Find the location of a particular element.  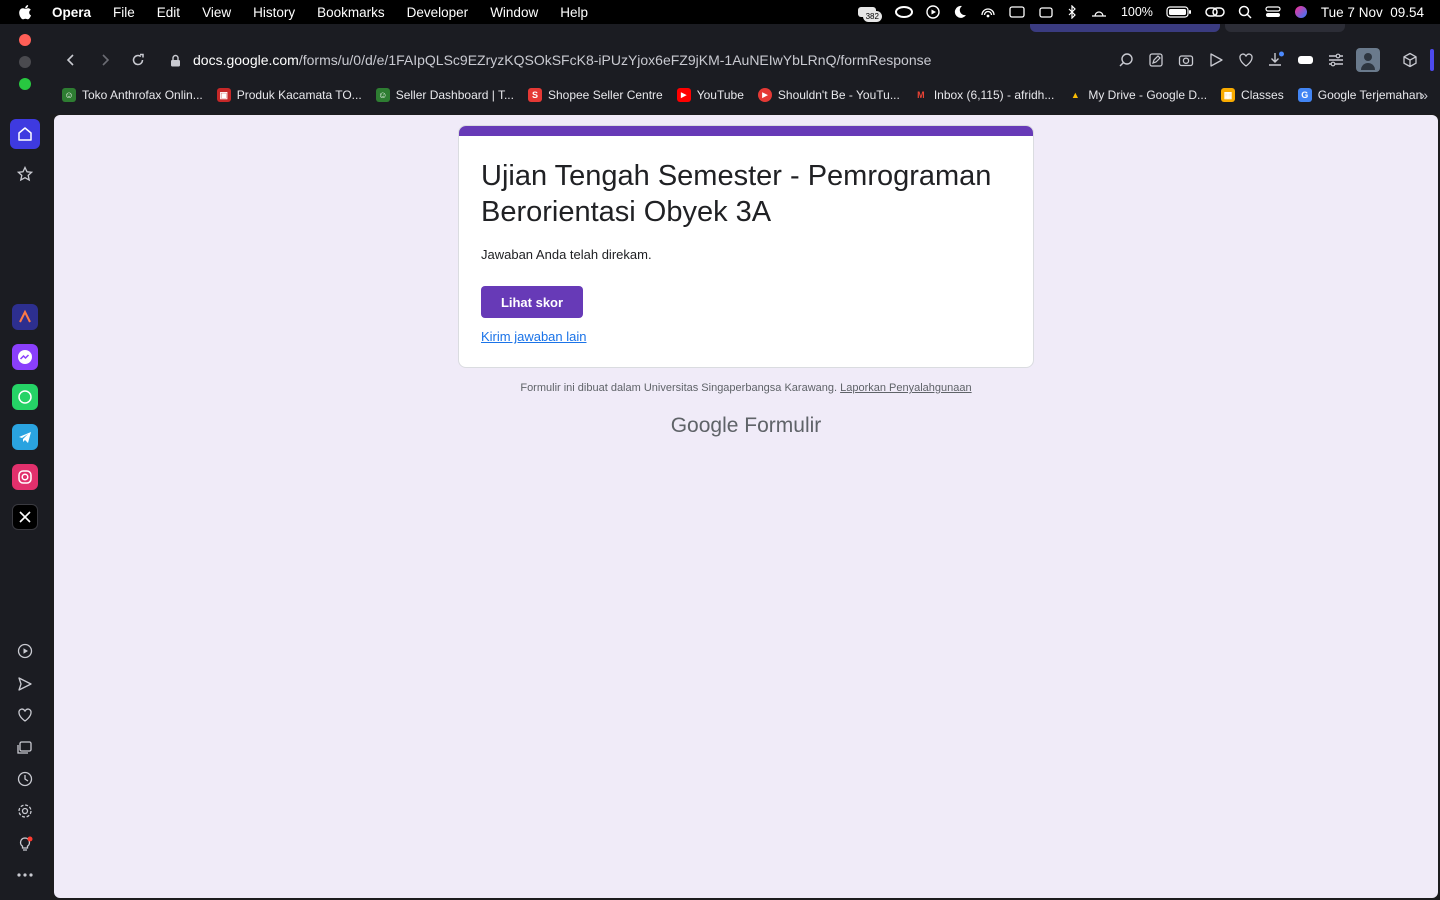

sidebar-history-icon is located at coordinates (25, 779).